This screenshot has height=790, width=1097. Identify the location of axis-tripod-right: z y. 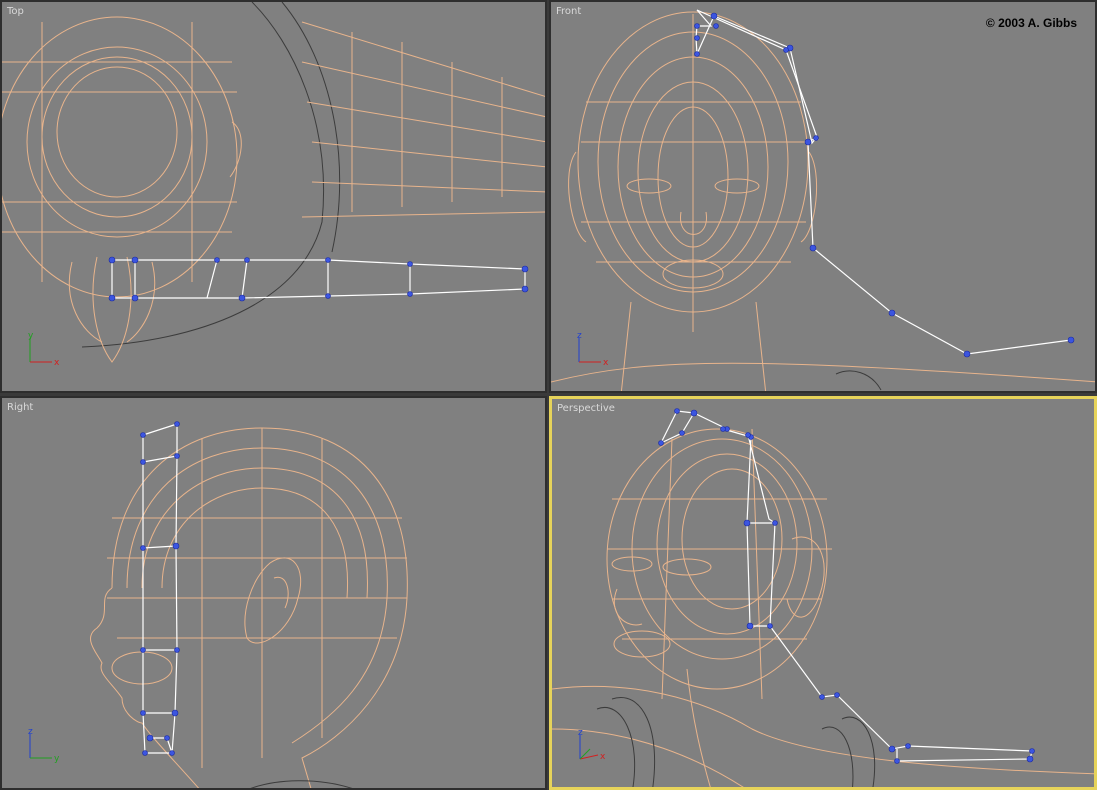
(44, 746).